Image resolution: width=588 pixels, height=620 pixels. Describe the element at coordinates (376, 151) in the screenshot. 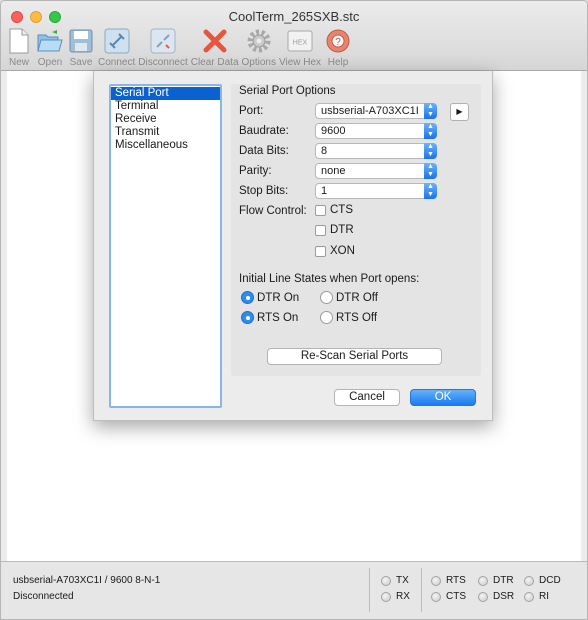

I see `data-bits-select: 8 ▲ ▼` at that location.